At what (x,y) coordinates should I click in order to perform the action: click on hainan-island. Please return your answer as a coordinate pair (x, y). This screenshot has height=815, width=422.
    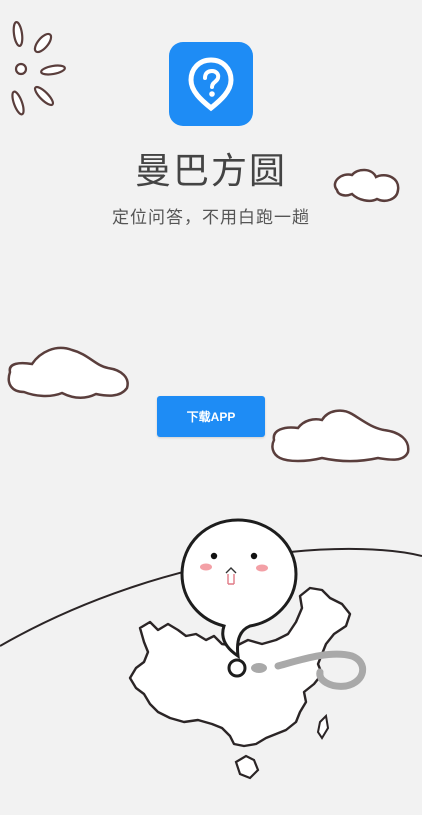
    Looking at the image, I should click on (247, 767).